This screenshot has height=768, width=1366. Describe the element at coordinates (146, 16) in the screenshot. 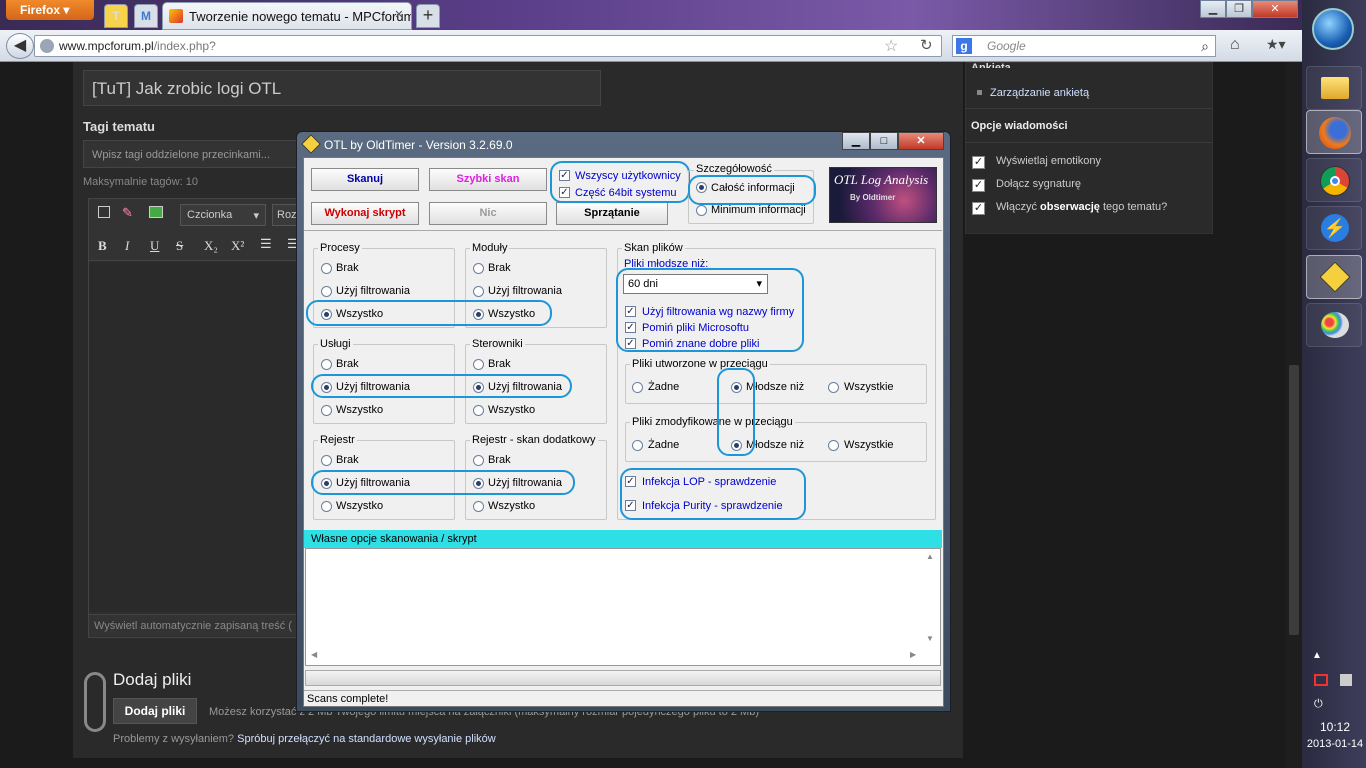

I see `pinned-tab-m: M` at that location.